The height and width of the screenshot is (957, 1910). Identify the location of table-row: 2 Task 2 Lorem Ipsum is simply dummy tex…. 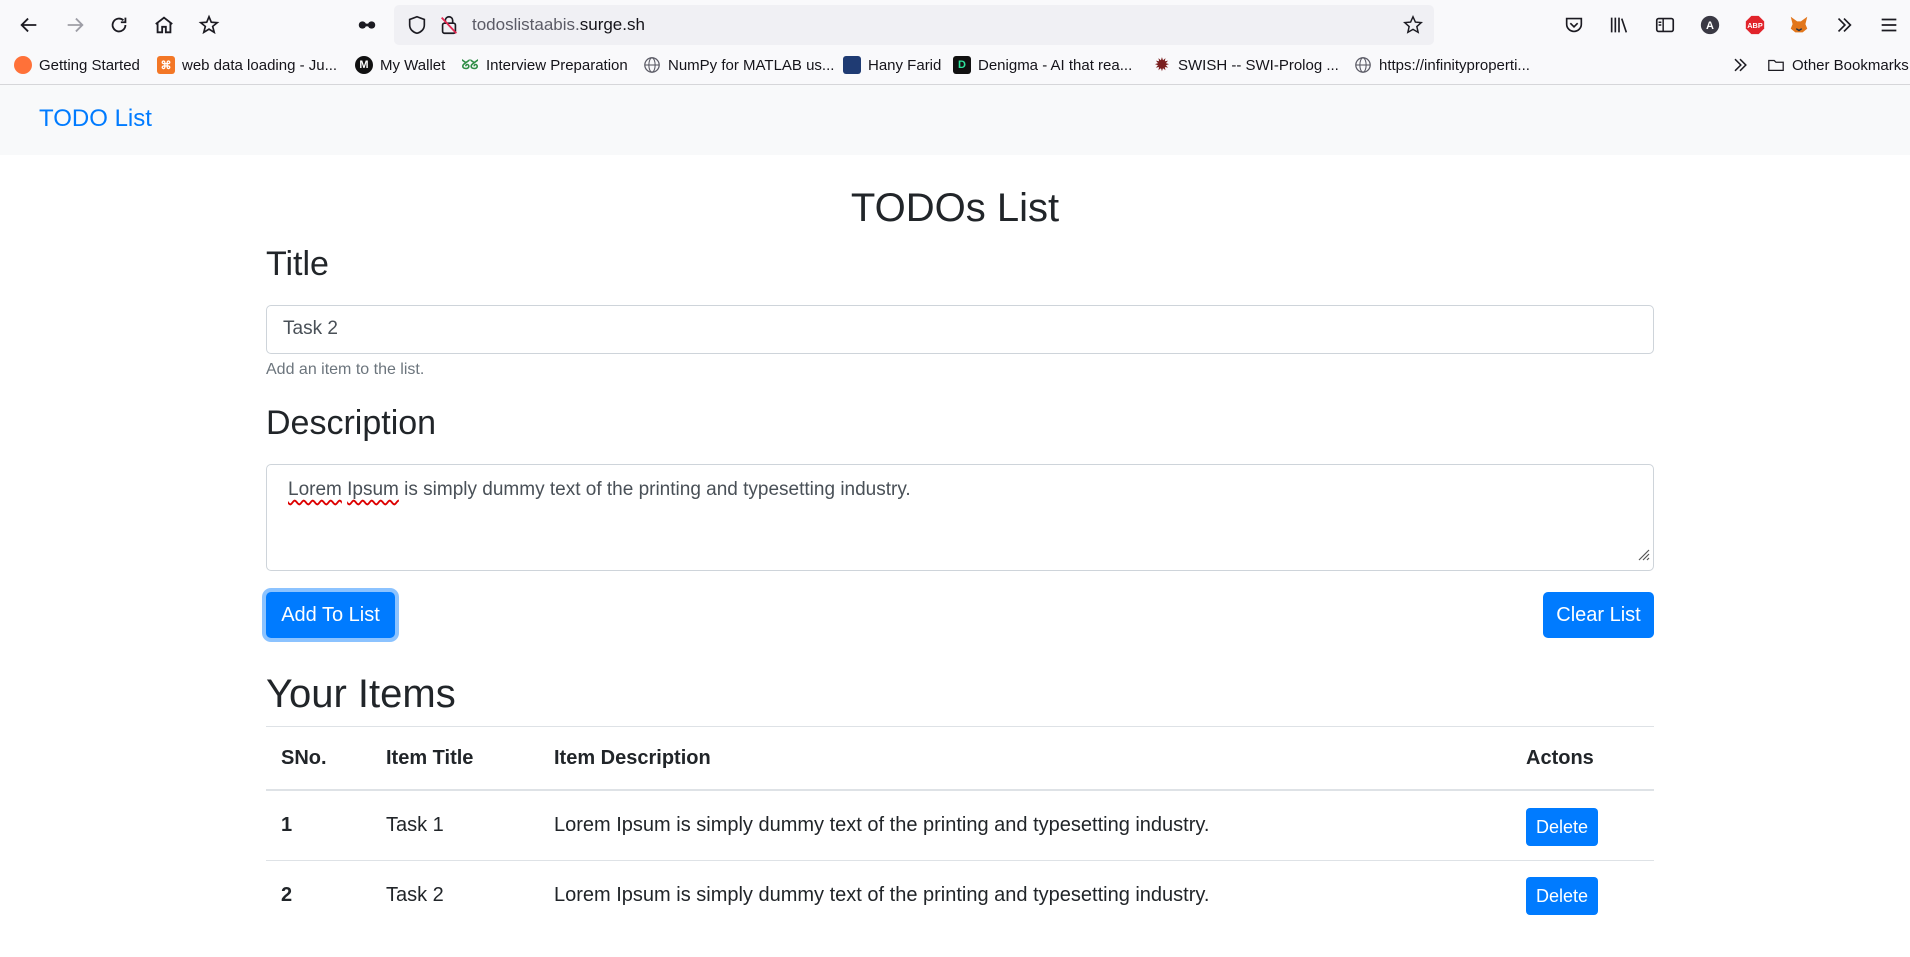
(960, 895).